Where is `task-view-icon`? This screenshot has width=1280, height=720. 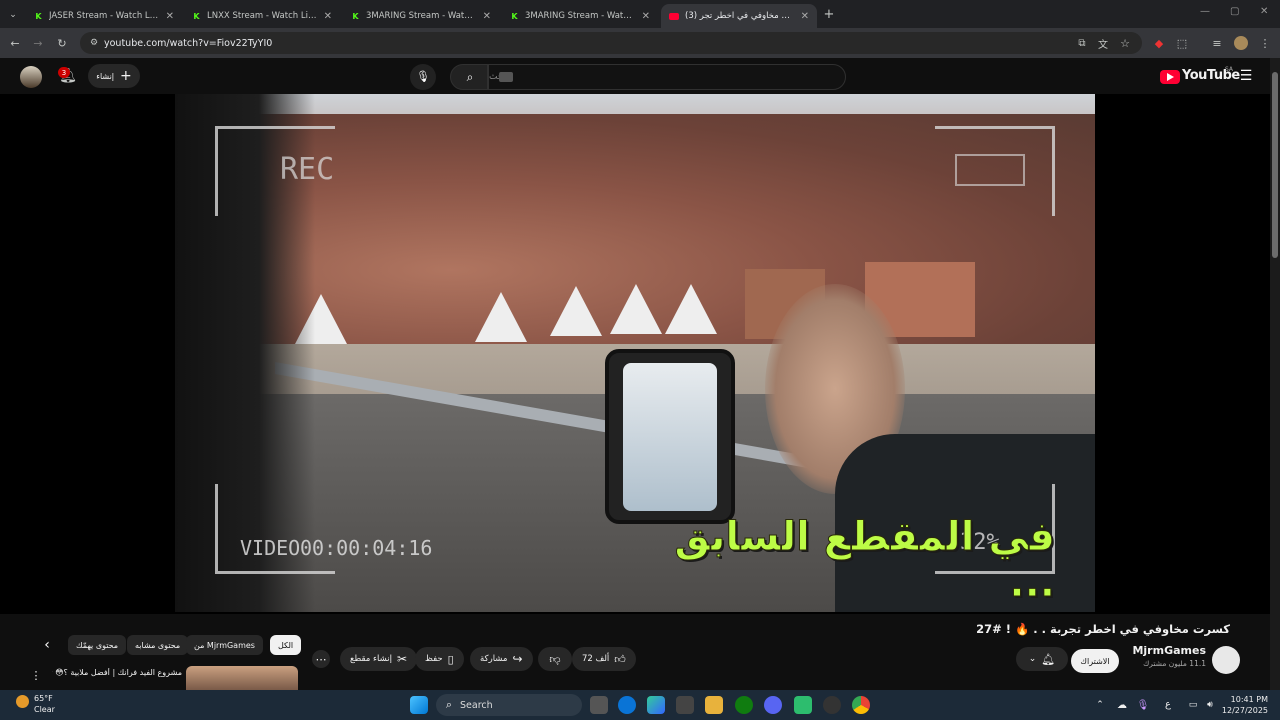 task-view-icon is located at coordinates (599, 705).